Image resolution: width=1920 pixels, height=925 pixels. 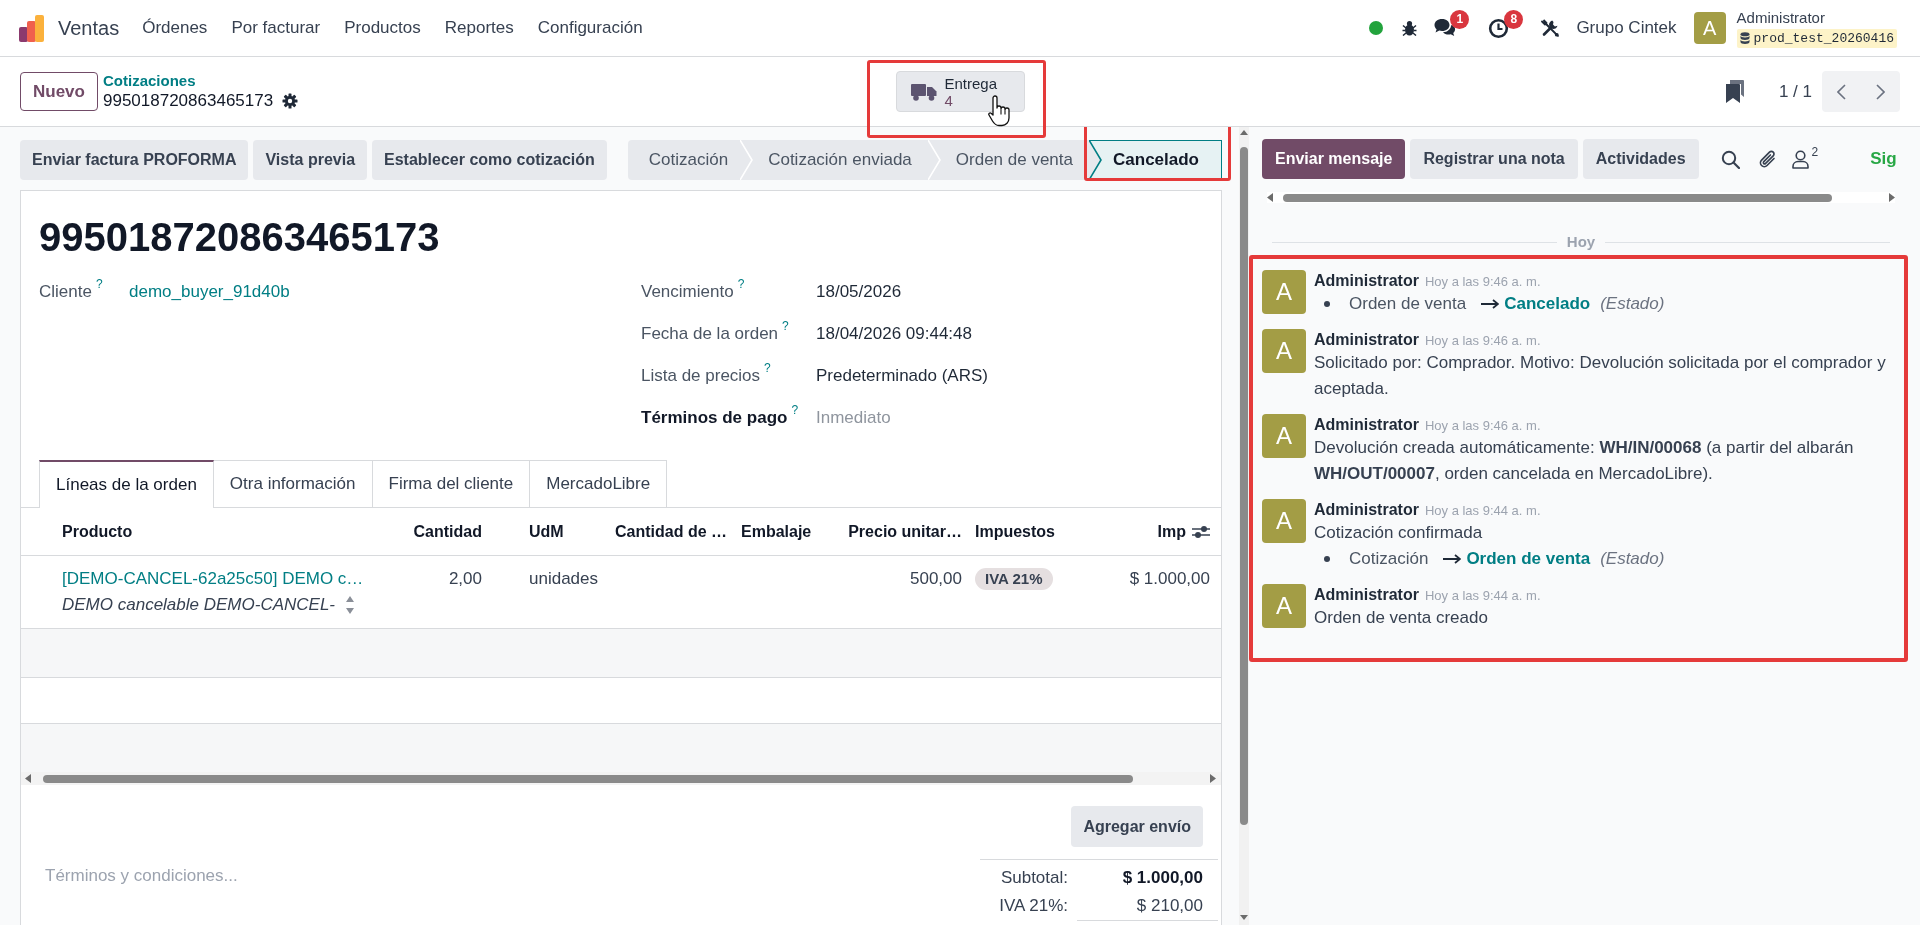 I want to click on breadcrumb-link: Cotizaciones, so click(x=149, y=80).